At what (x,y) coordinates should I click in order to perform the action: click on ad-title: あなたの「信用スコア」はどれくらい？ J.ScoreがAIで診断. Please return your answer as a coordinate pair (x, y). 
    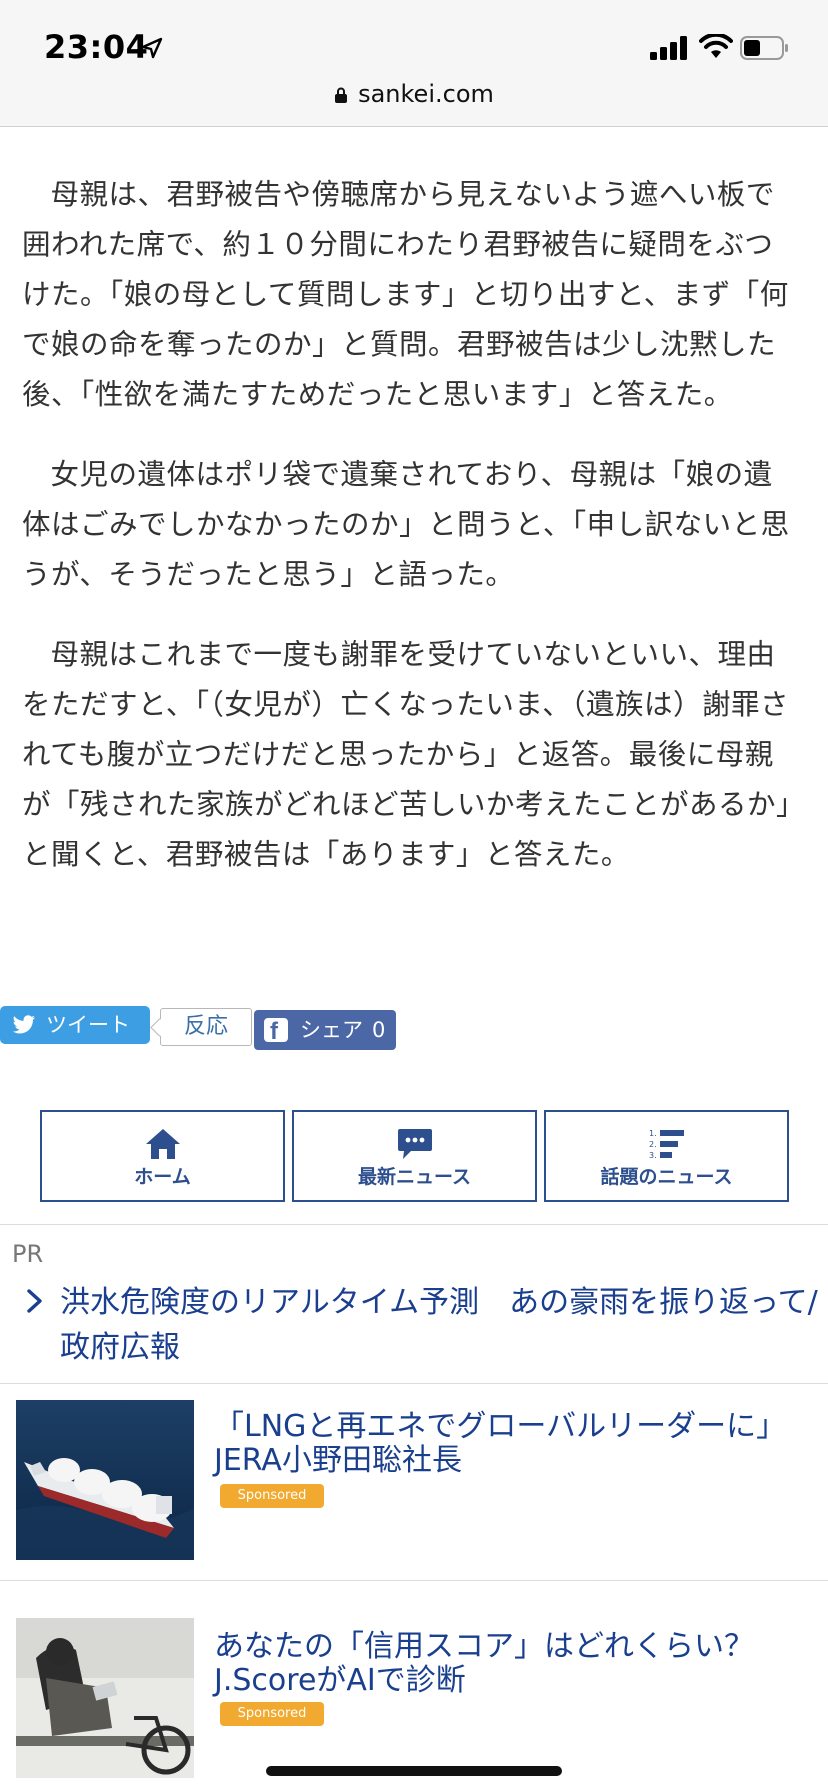
    Looking at the image, I should click on (499, 1663).